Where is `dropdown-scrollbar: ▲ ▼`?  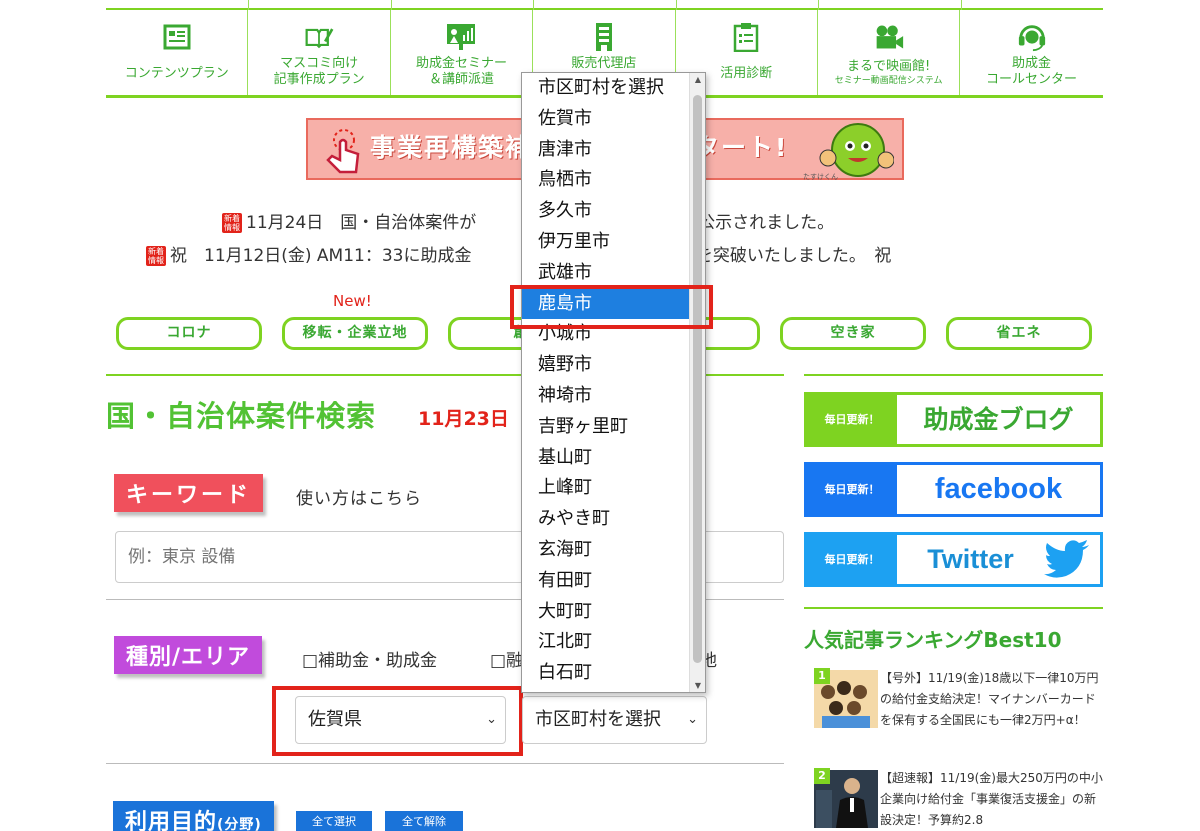 dropdown-scrollbar: ▲ ▼ is located at coordinates (697, 382).